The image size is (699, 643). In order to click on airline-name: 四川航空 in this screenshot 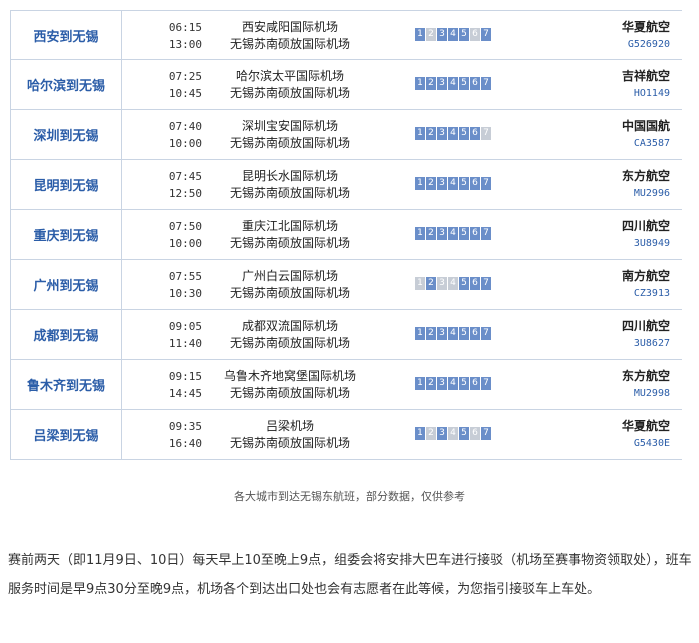, I will do `click(645, 225)`.